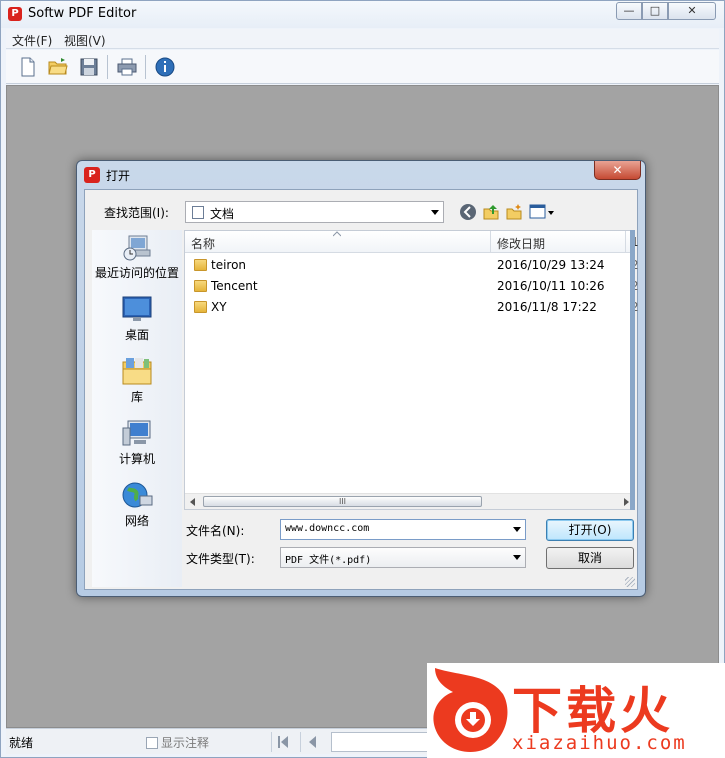 The height and width of the screenshot is (758, 725). What do you see at coordinates (82, 13) in the screenshot?
I see `window-title: Softw PDF Editor` at bounding box center [82, 13].